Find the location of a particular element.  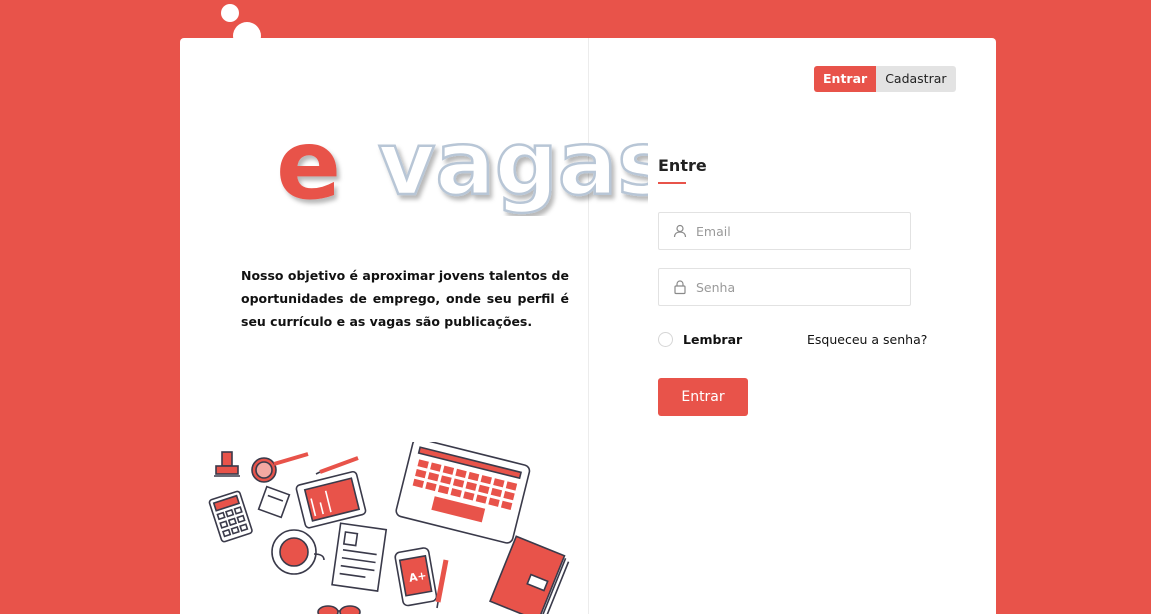

login-submit-button: Entrar is located at coordinates (703, 397).